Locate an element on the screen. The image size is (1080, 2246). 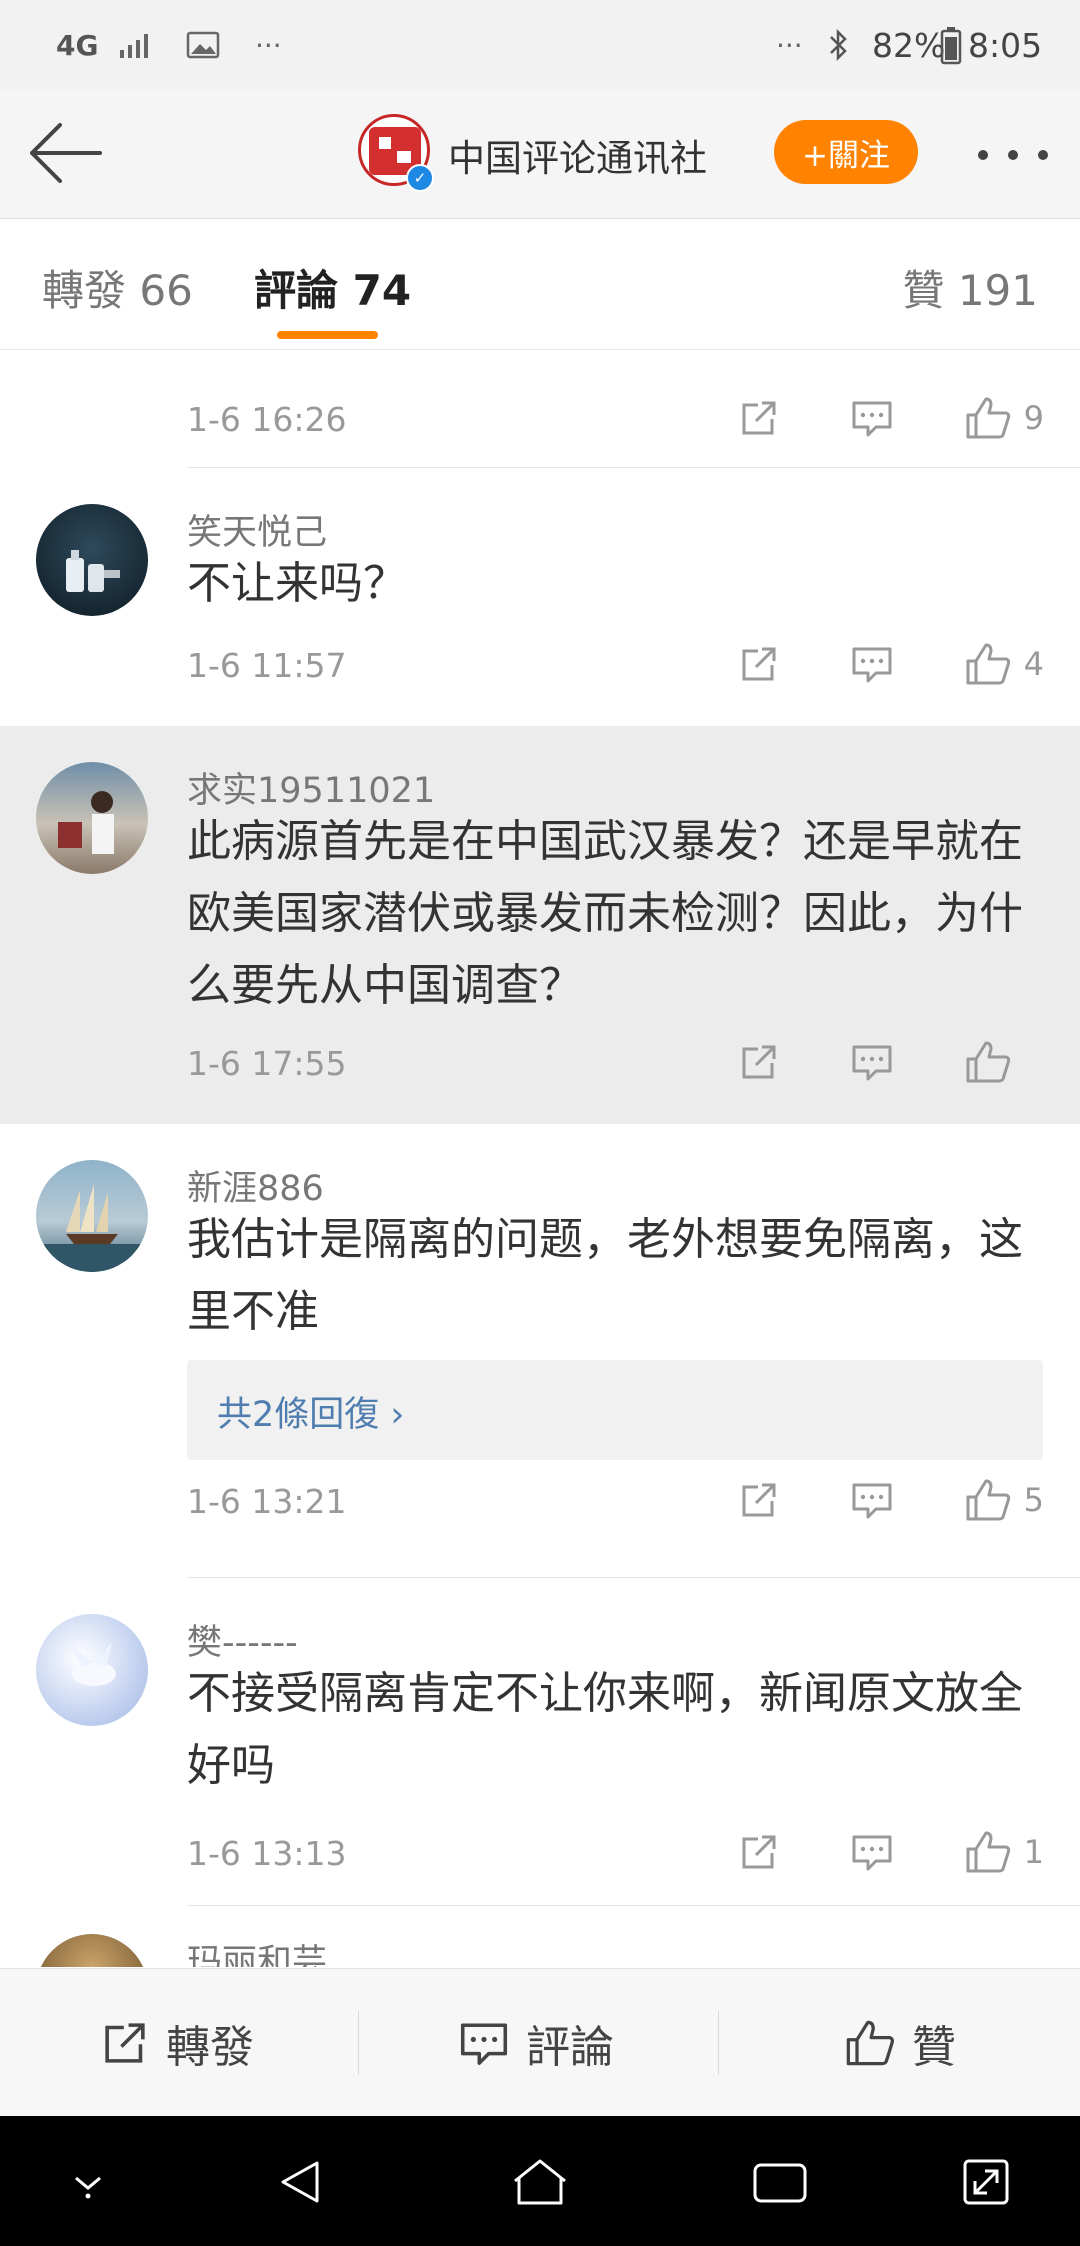
like-button: 9 is located at coordinates (1004, 418).